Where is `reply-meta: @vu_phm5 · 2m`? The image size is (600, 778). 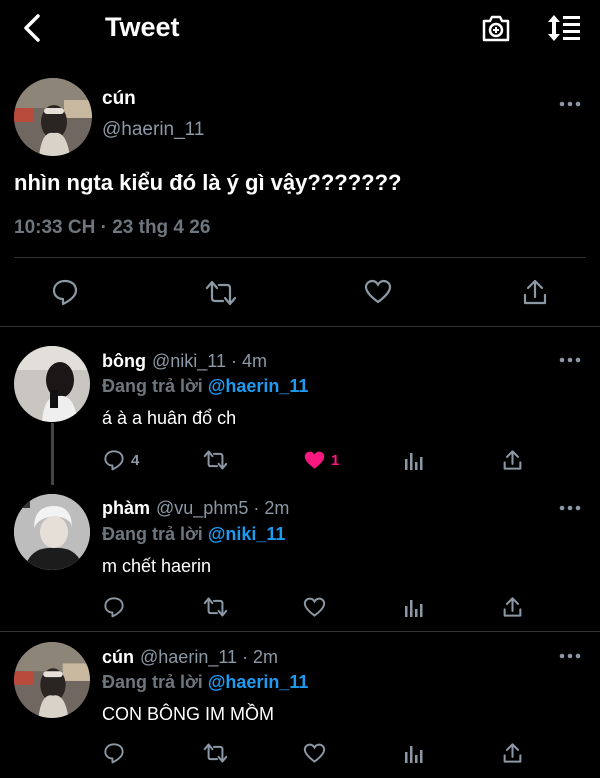 reply-meta: @vu_phm5 · 2m is located at coordinates (223, 508).